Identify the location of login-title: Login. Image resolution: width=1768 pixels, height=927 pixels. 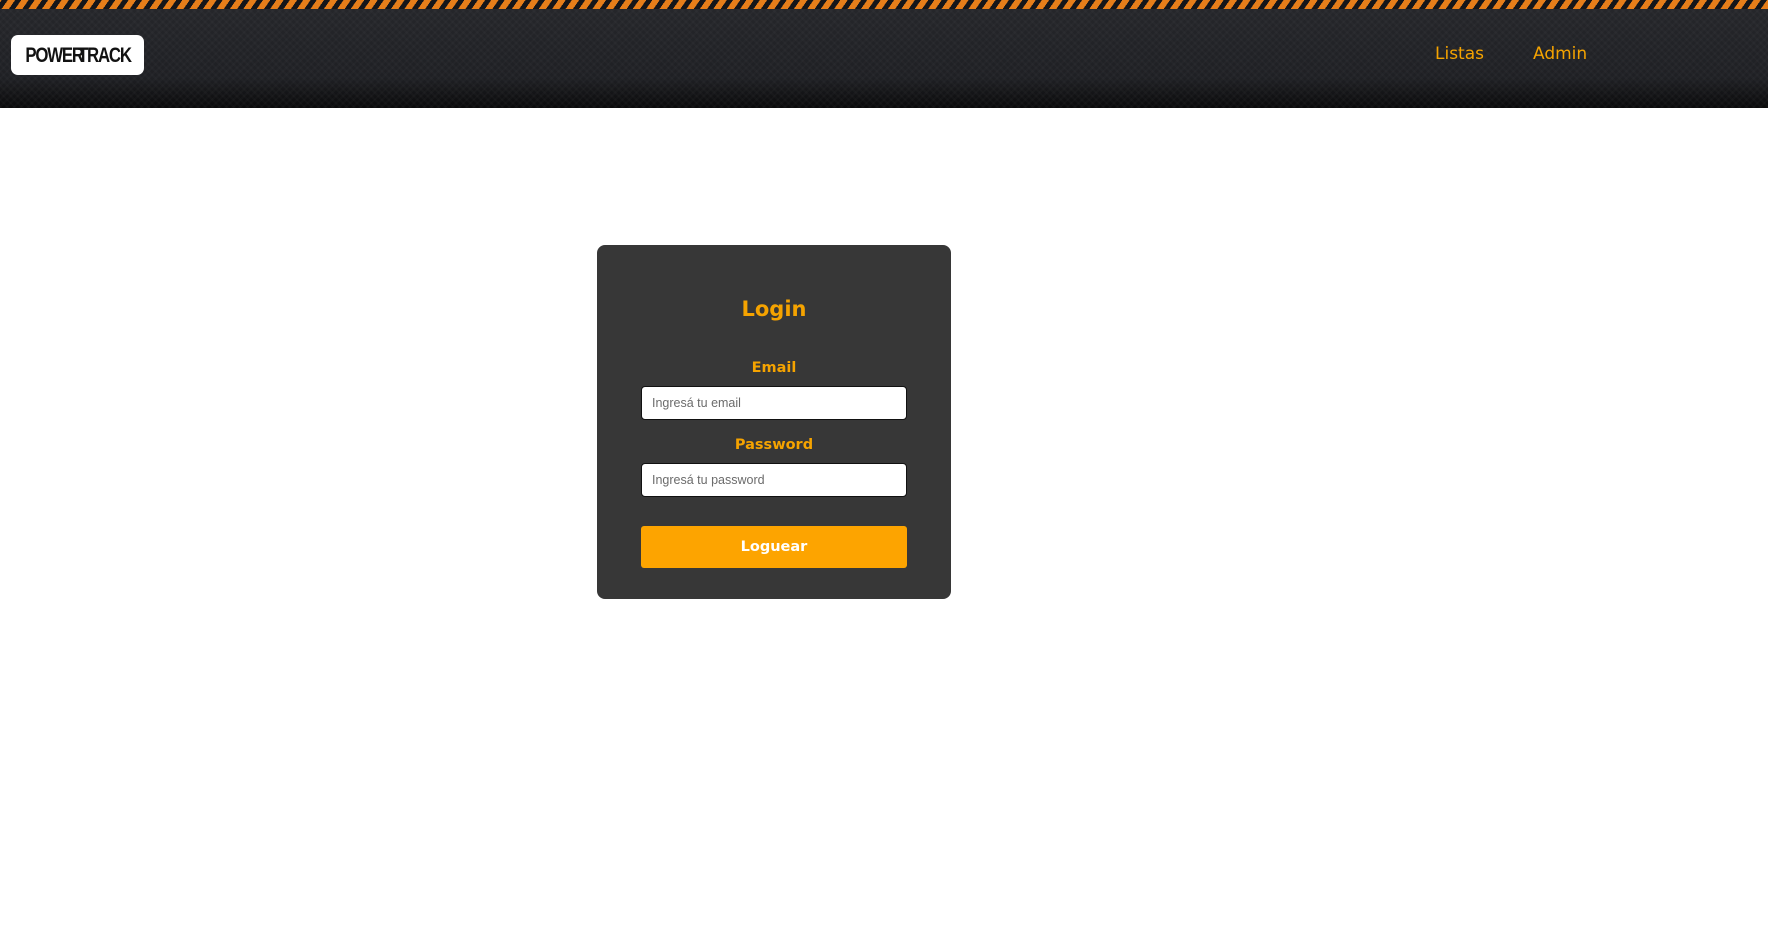
(774, 309).